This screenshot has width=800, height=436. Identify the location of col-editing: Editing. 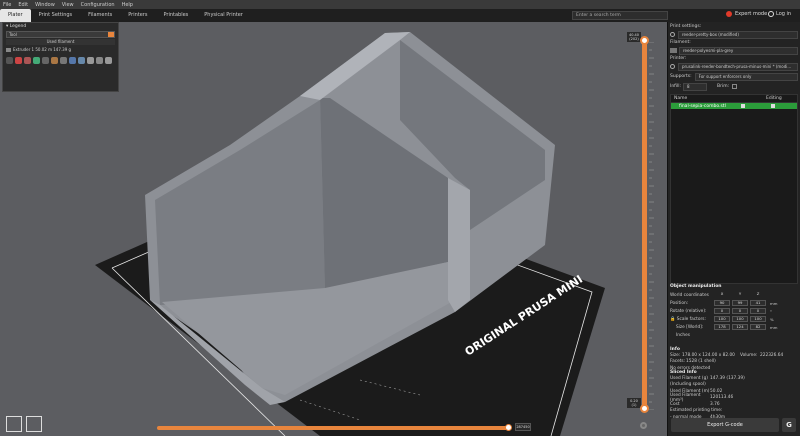
(774, 98).